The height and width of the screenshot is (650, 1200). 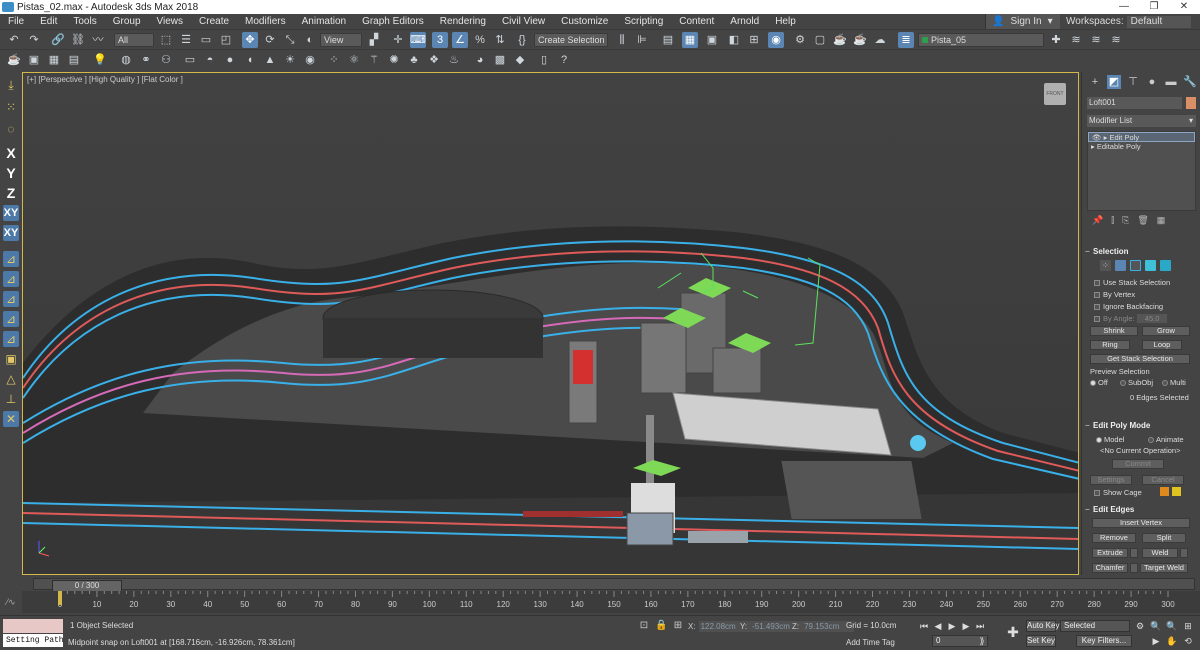 What do you see at coordinates (11, 359) in the screenshot?
I see `snap-pivot-icon: ▣` at bounding box center [11, 359].